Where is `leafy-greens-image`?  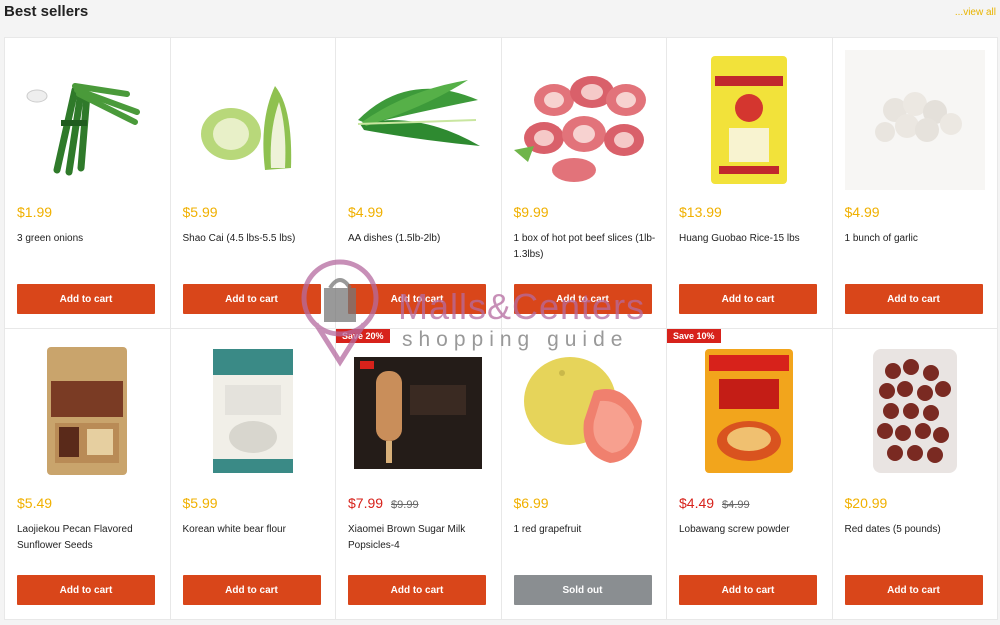 leafy-greens-image is located at coordinates (418, 120).